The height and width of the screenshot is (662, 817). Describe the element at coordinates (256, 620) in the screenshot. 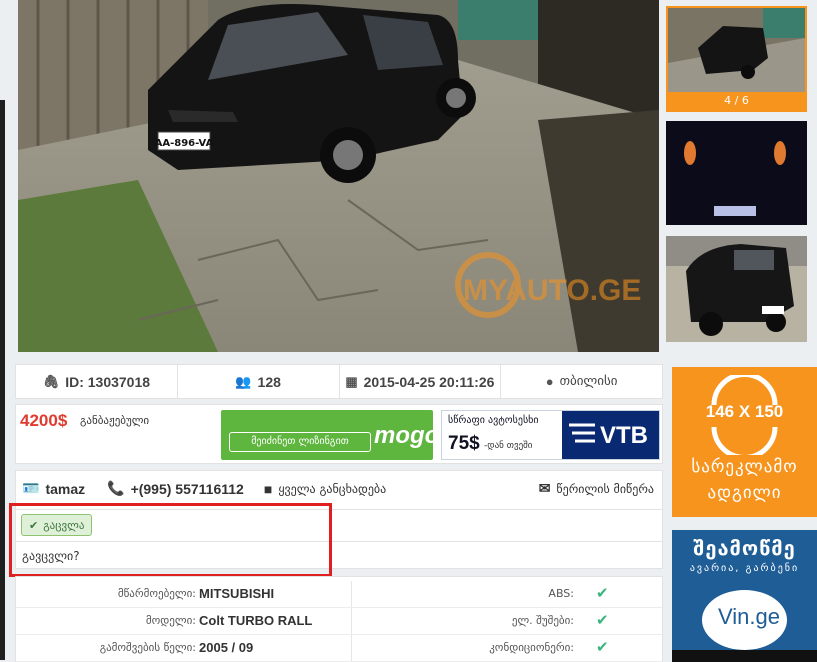

I see `spec-value: Colt TURBO RALL` at that location.